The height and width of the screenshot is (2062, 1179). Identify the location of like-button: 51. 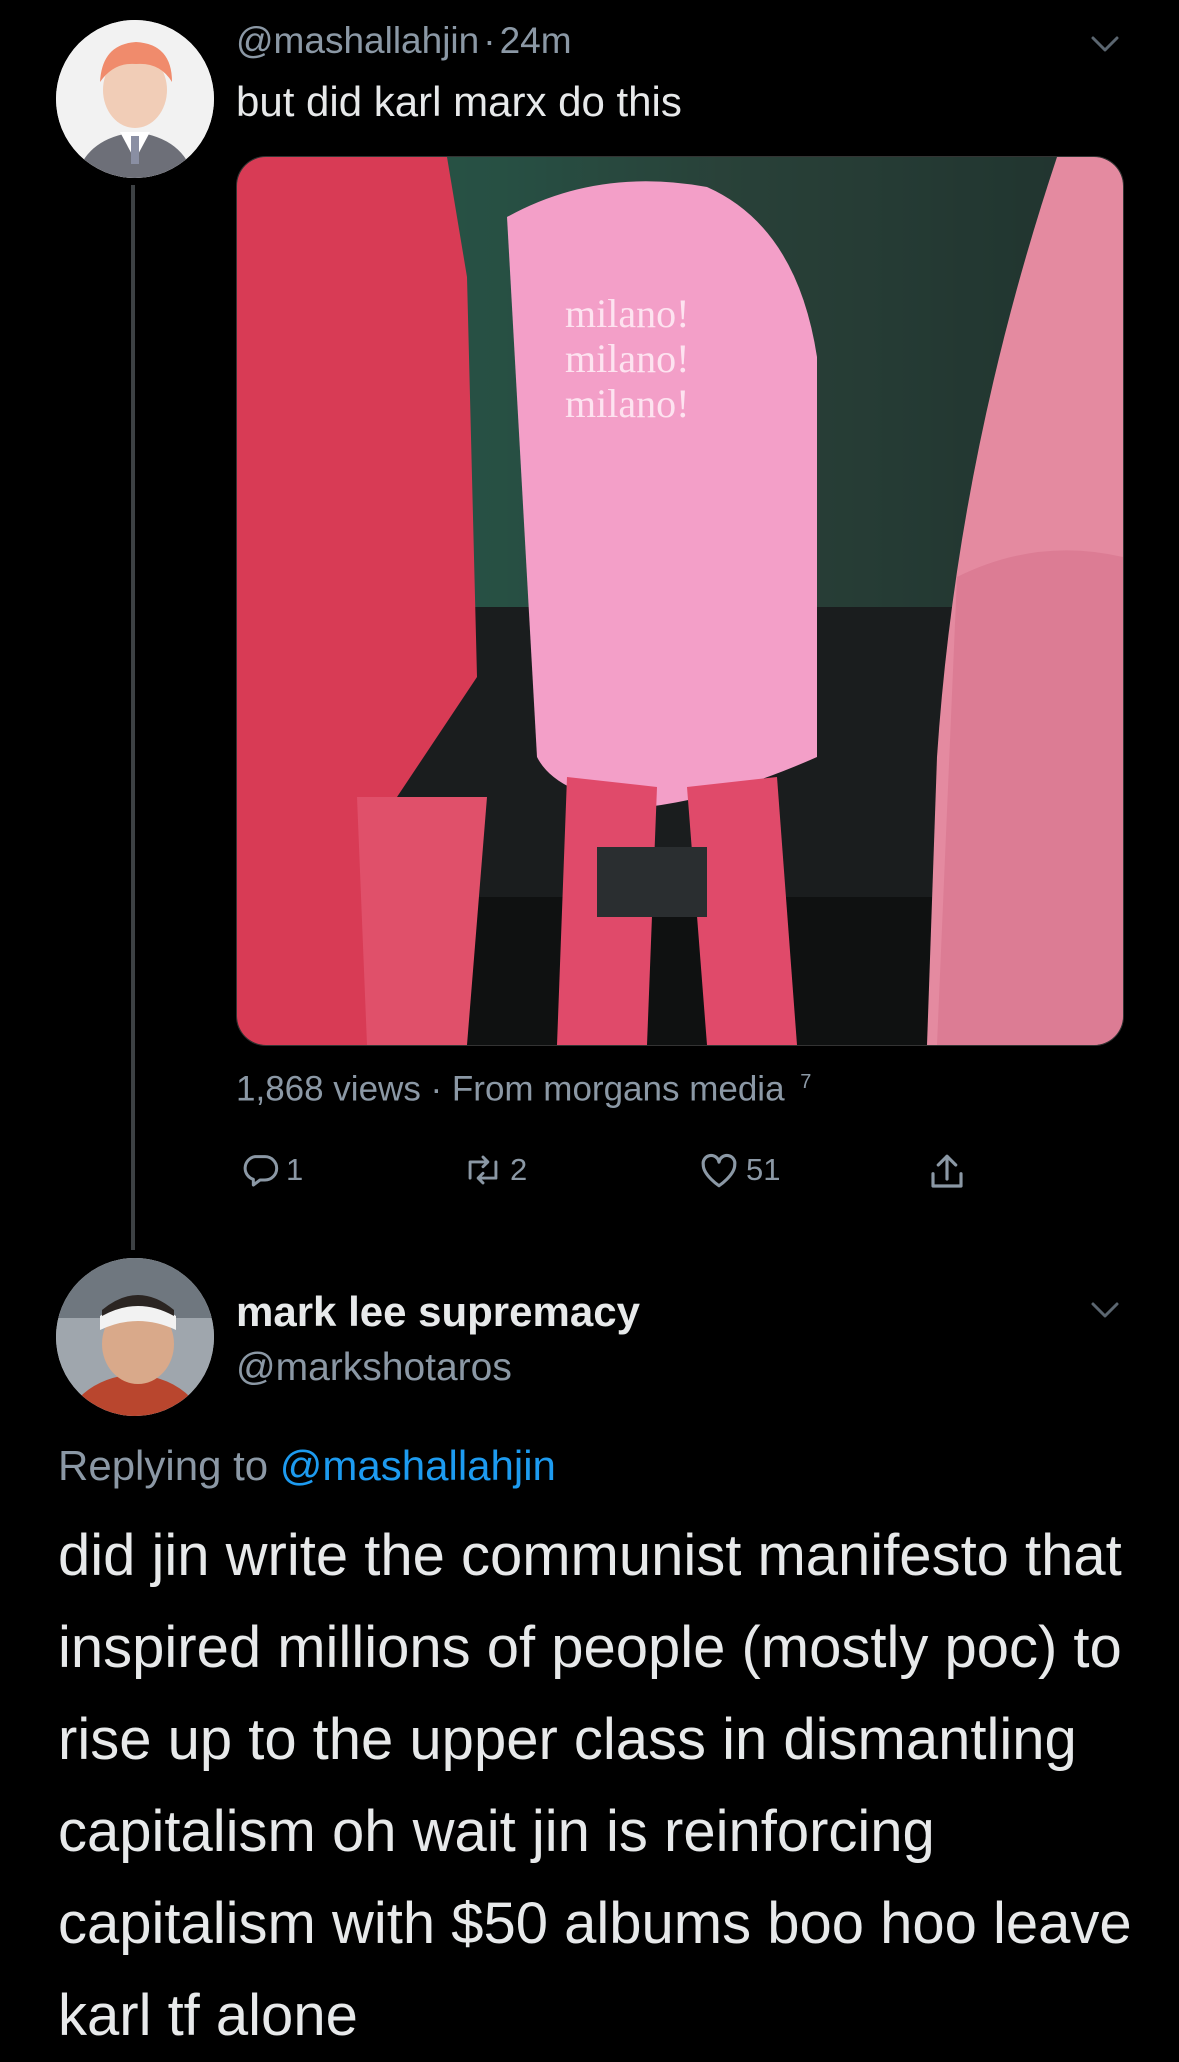
(739, 1170).